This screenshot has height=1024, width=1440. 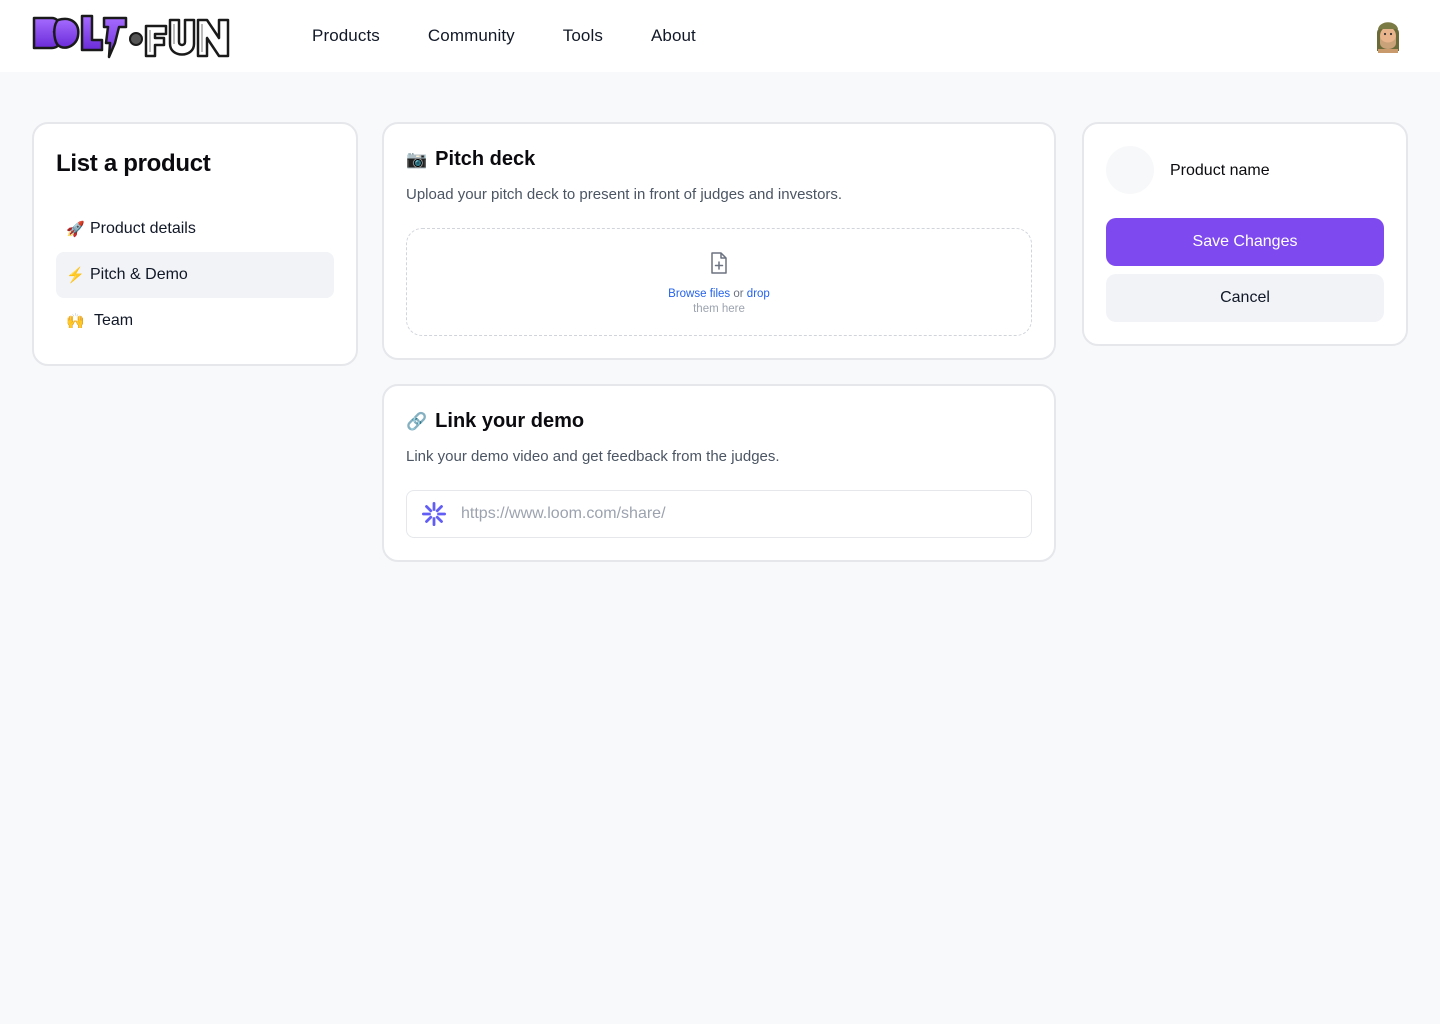 What do you see at coordinates (417, 159) in the screenshot?
I see `camera-icon: 📷` at bounding box center [417, 159].